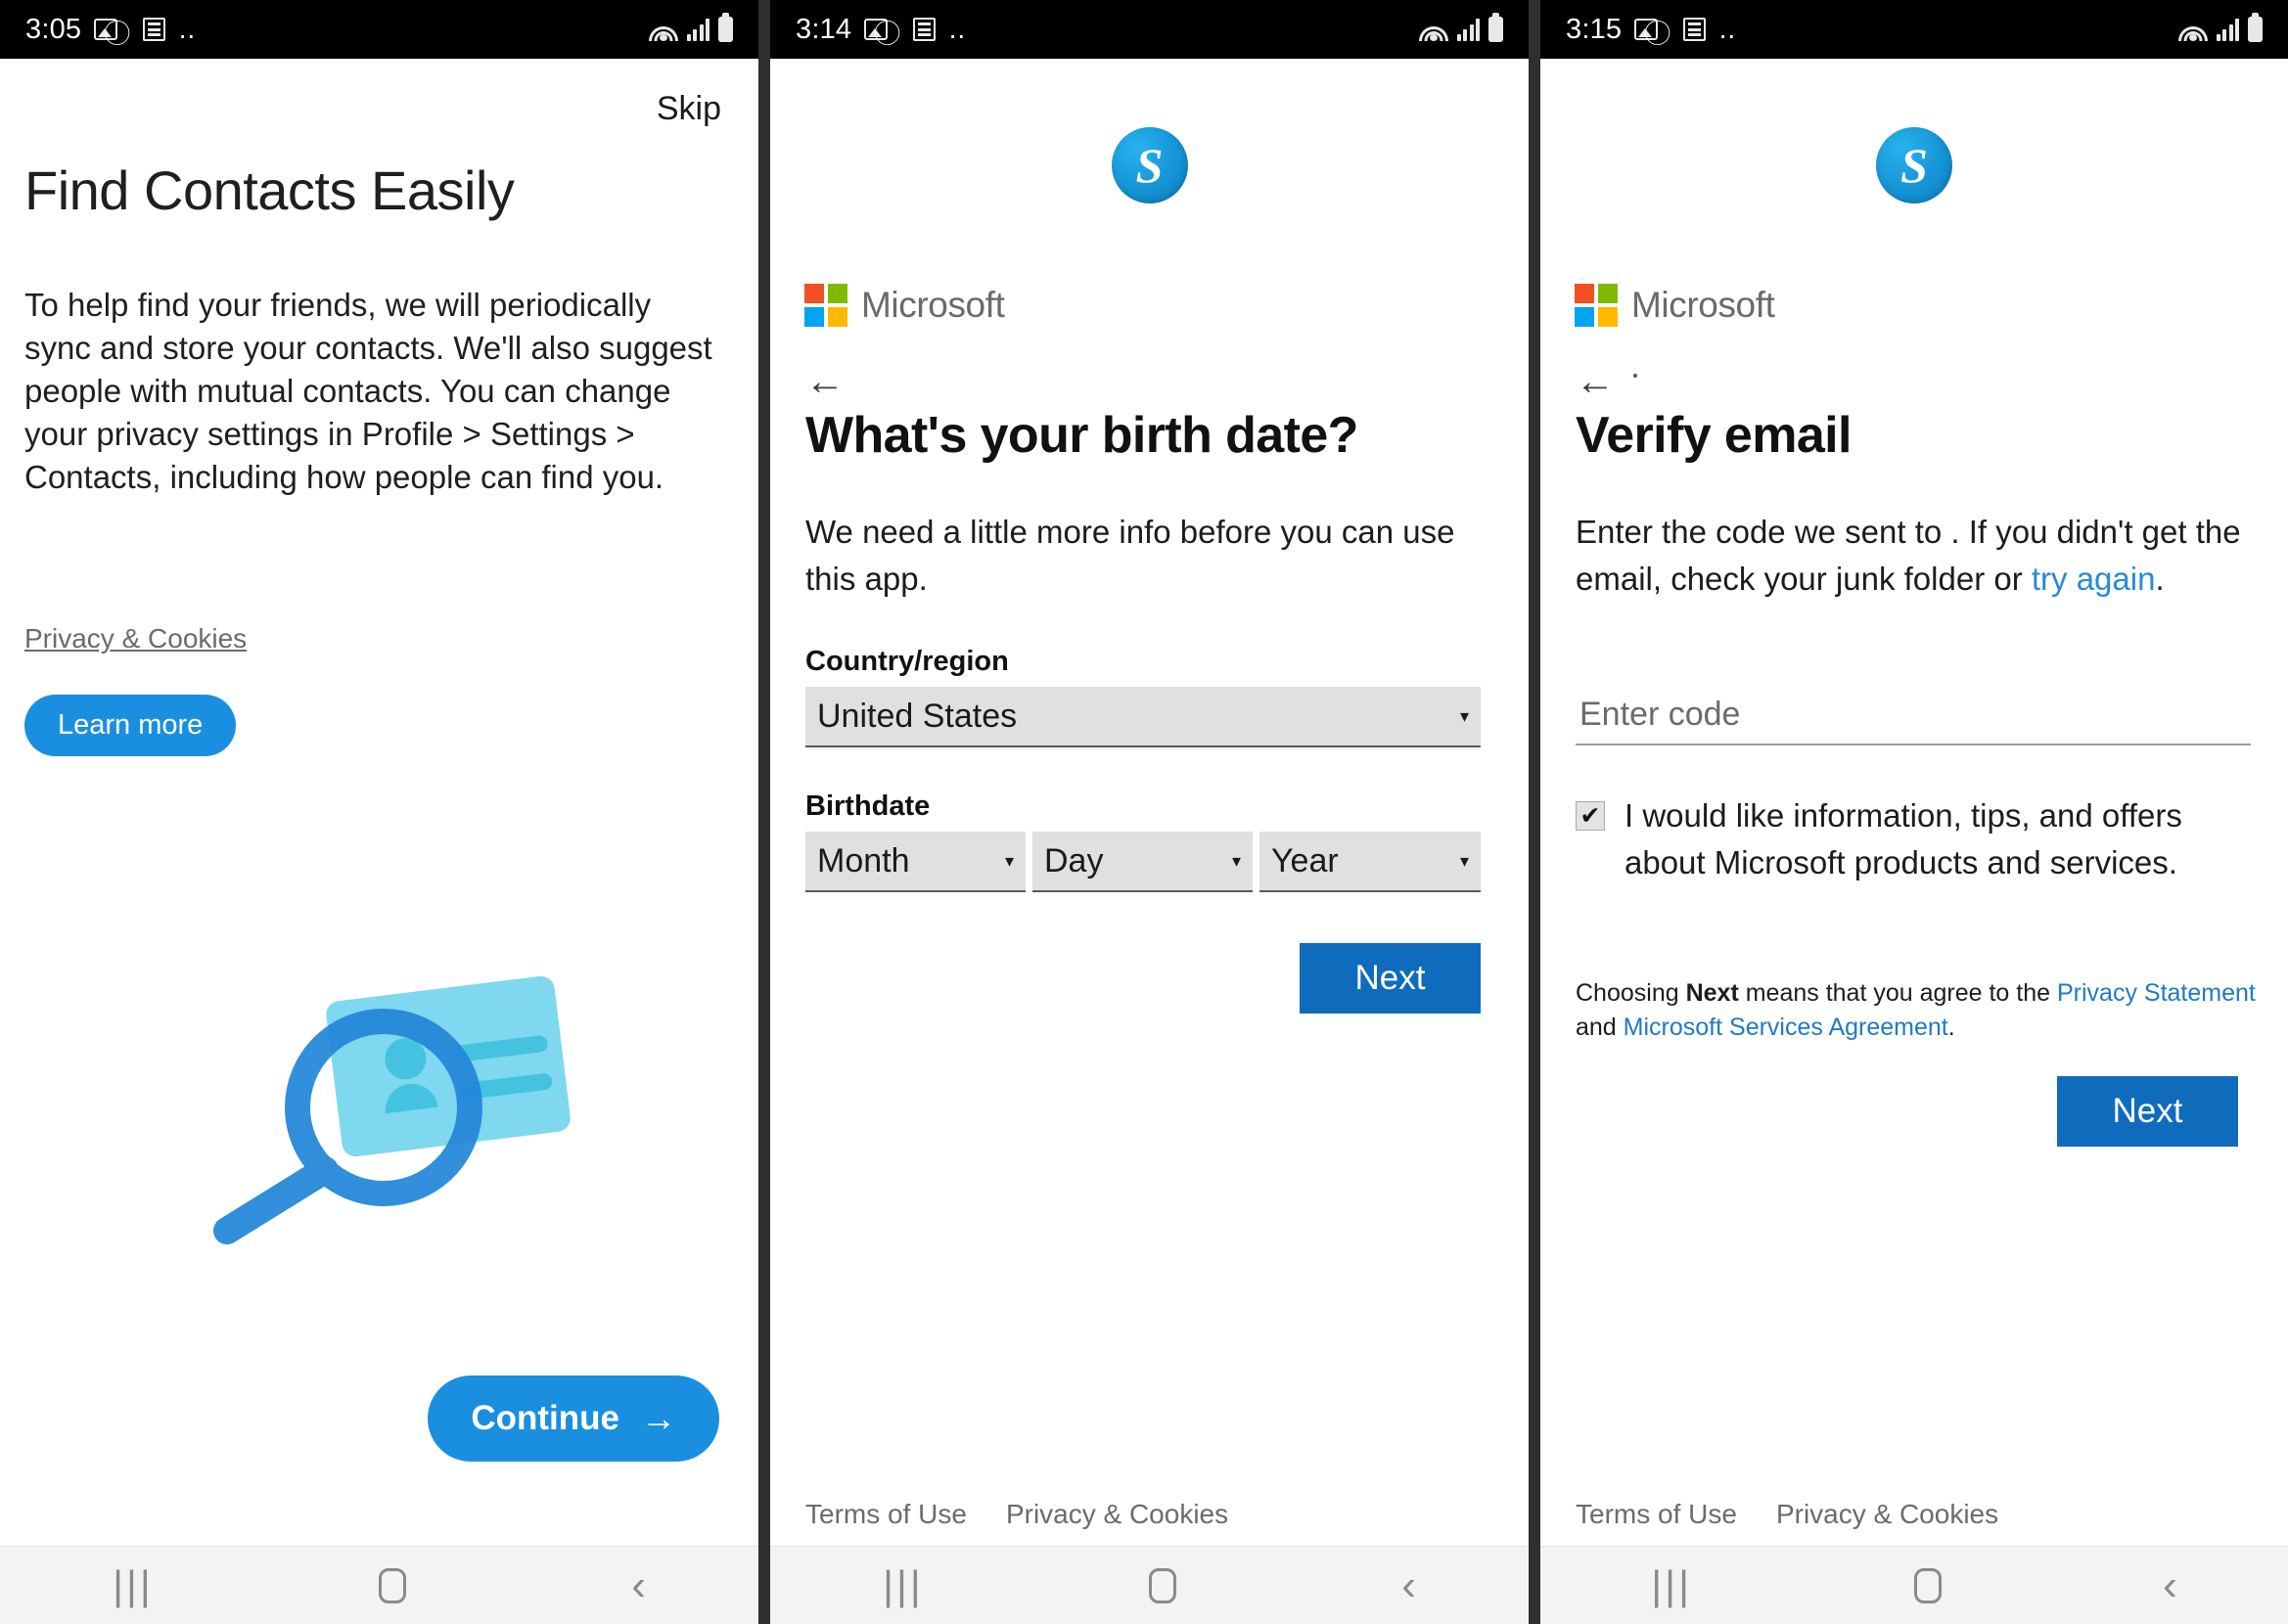  What do you see at coordinates (1914, 29) in the screenshot?
I see `status-bar: 3:15 ⃝ ‥` at bounding box center [1914, 29].